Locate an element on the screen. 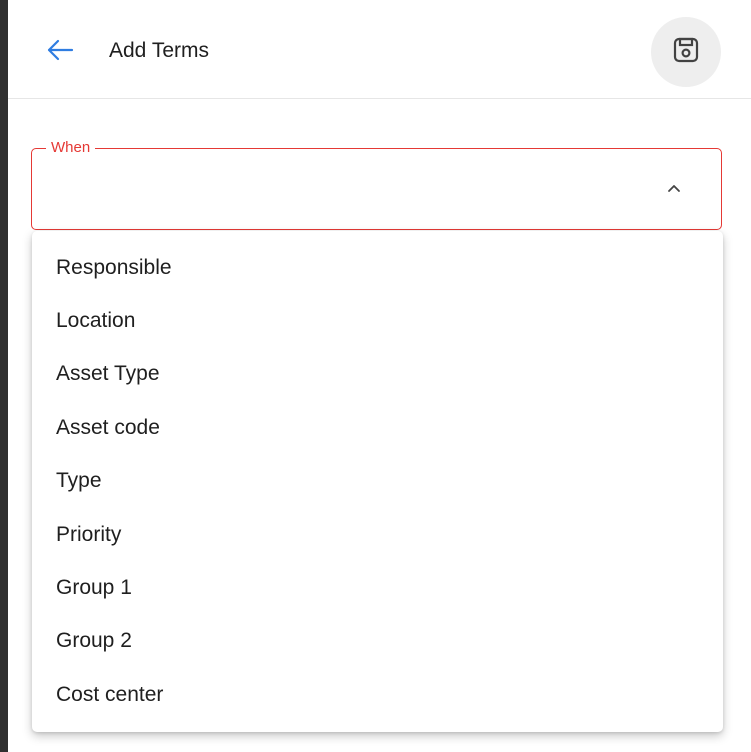 The height and width of the screenshot is (752, 751). menu-item-group-2: Group 2 is located at coordinates (377, 641).